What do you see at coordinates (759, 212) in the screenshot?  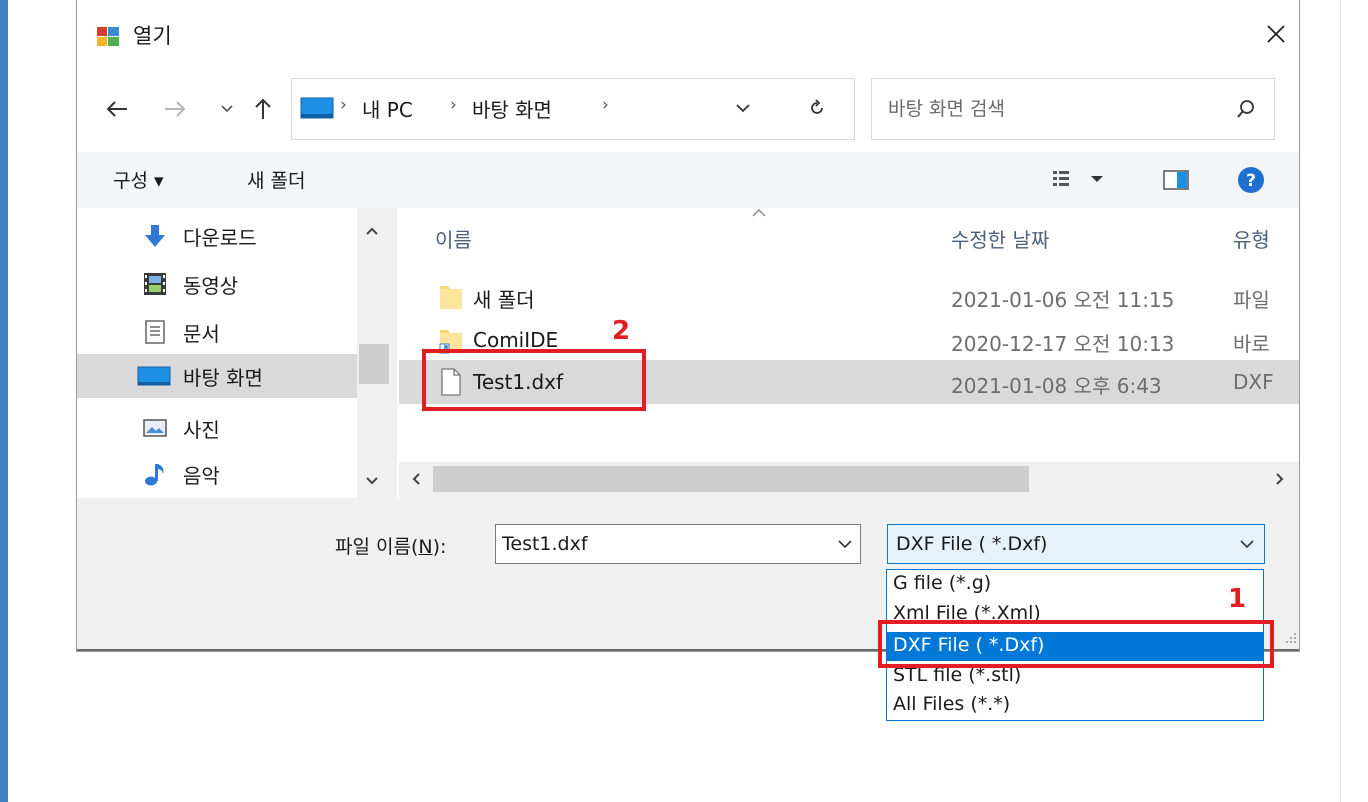 I see `sort-ascending-icon` at bounding box center [759, 212].